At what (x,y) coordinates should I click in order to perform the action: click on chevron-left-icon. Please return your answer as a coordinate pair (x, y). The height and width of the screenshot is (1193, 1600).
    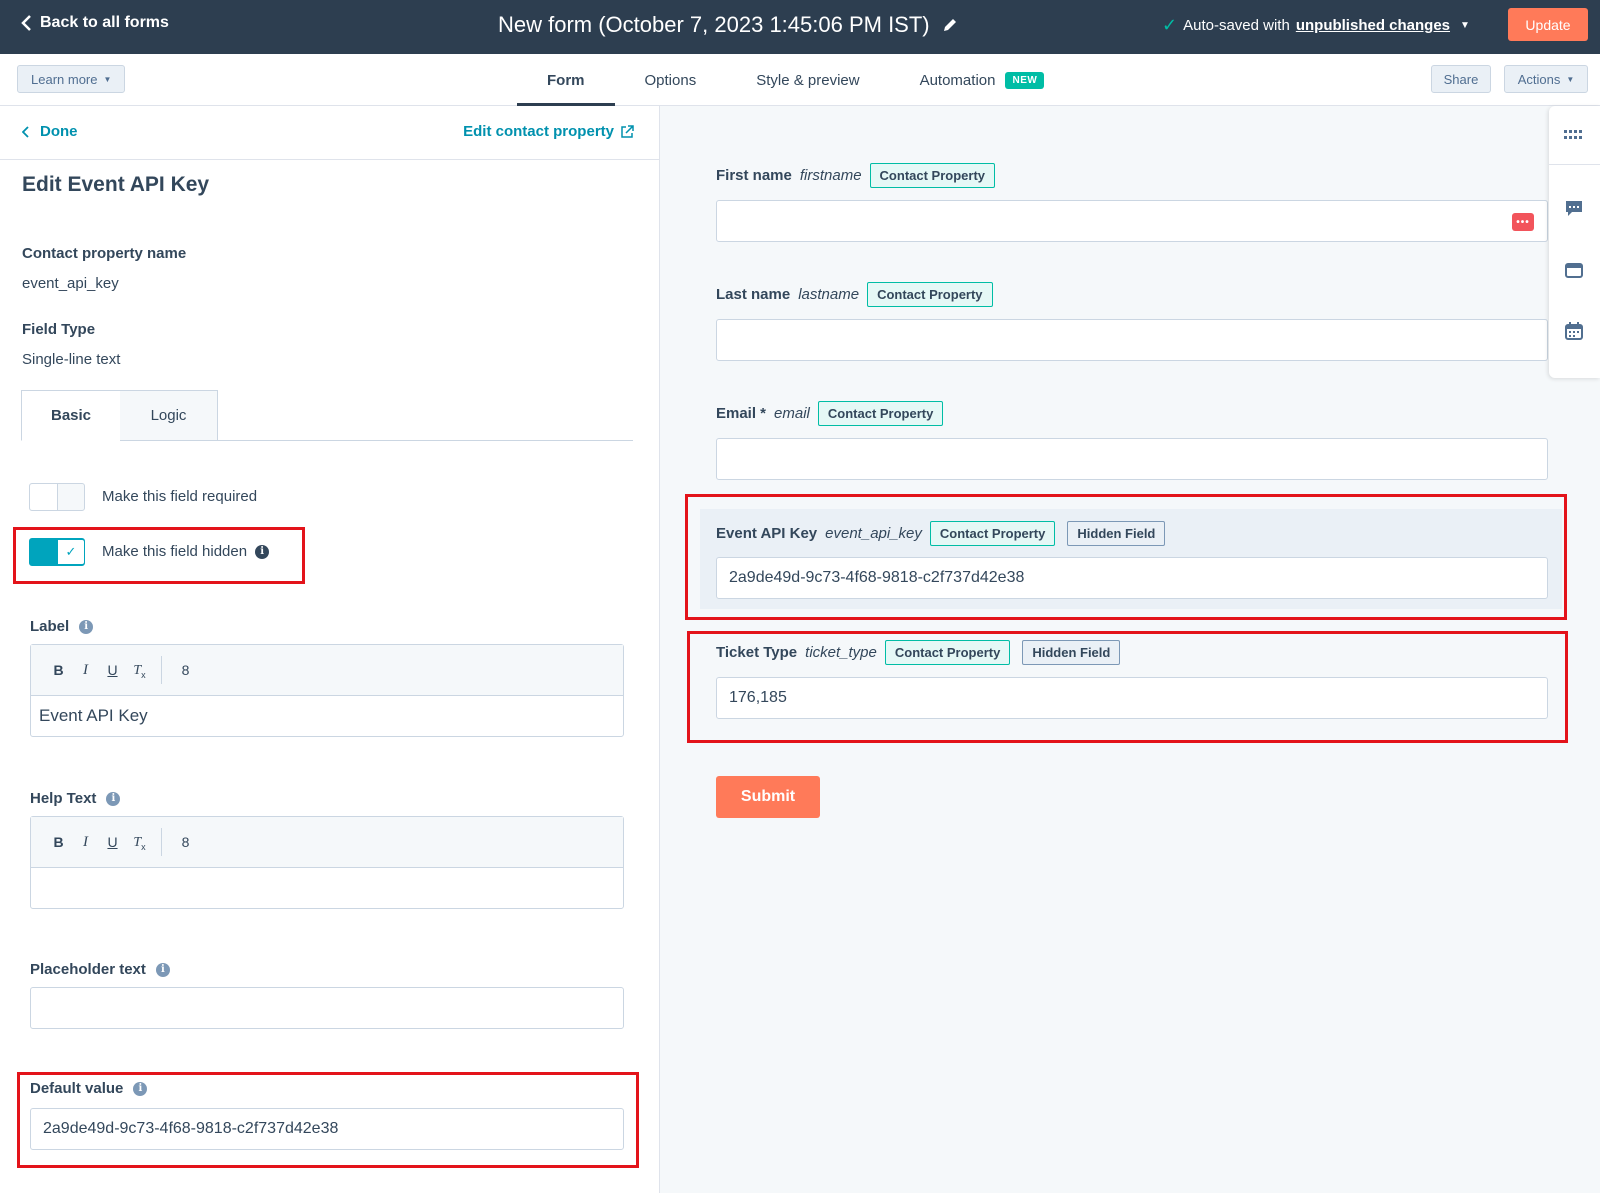
    Looking at the image, I should click on (26, 23).